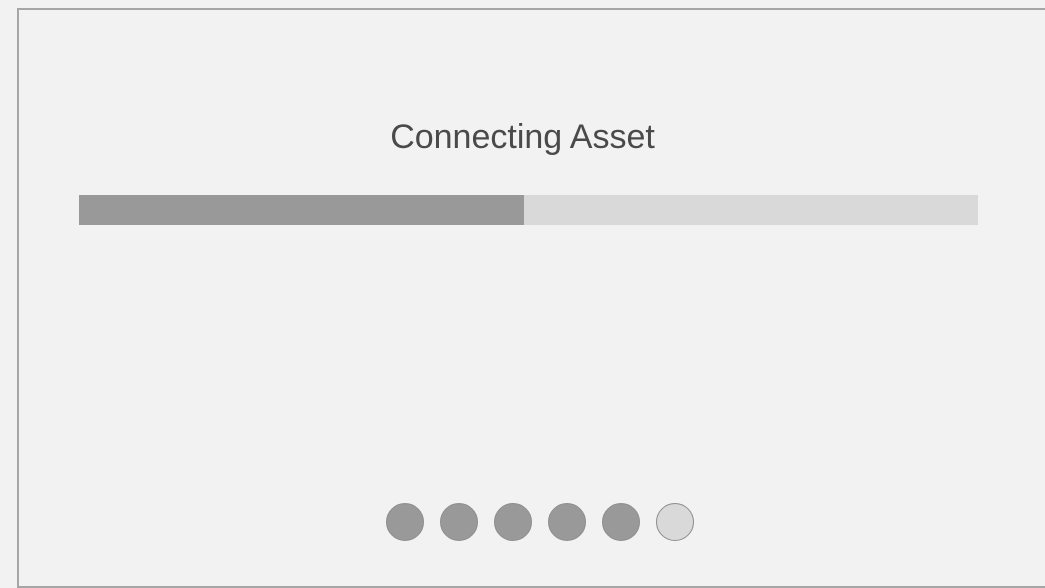  Describe the element at coordinates (301, 210) in the screenshot. I see `progress-bar-fill` at that location.